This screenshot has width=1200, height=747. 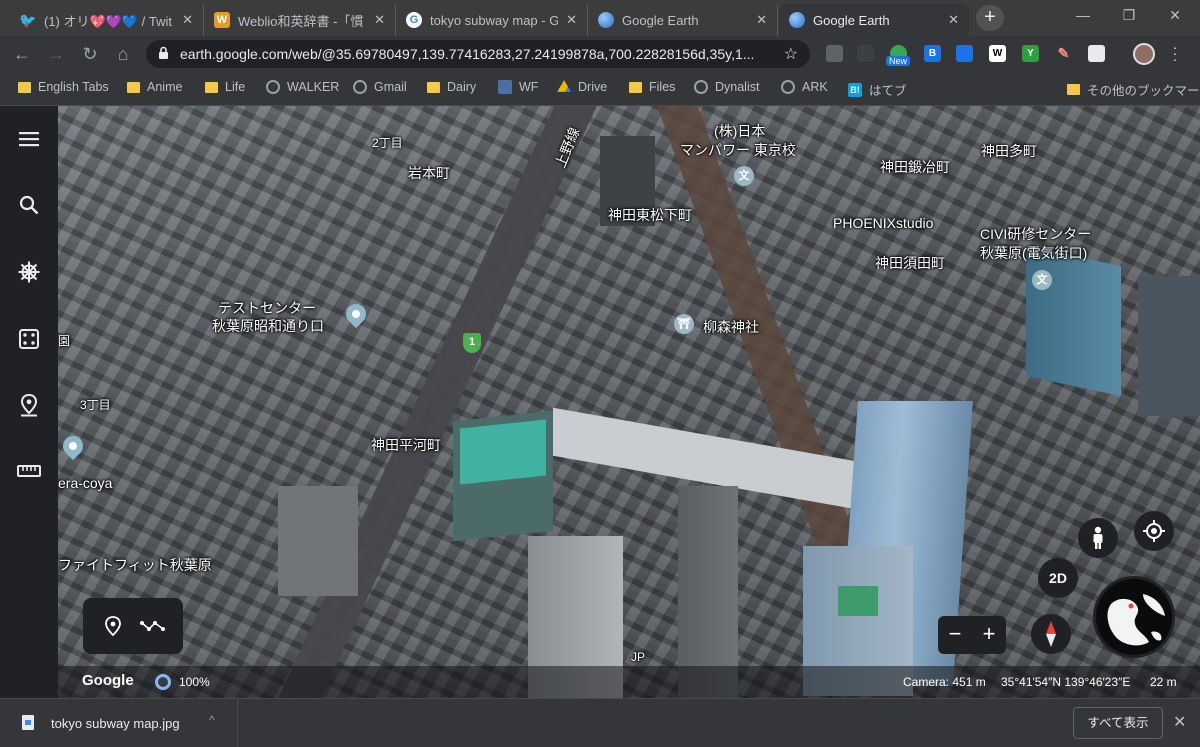 What do you see at coordinates (915, 167) in the screenshot?
I see `map-label: 神田鍛冶町` at bounding box center [915, 167].